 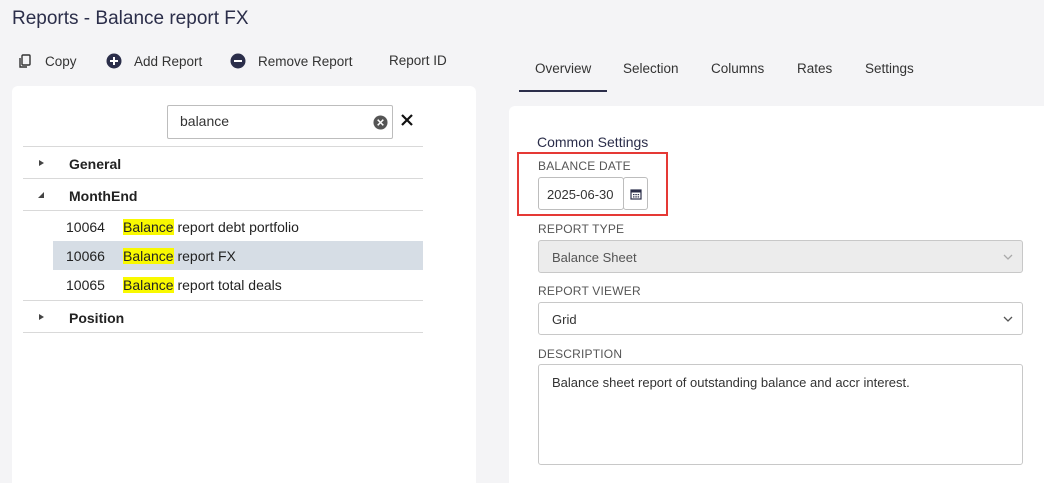 I want to click on report-name: Balance report debt portfolio, so click(x=211, y=227).